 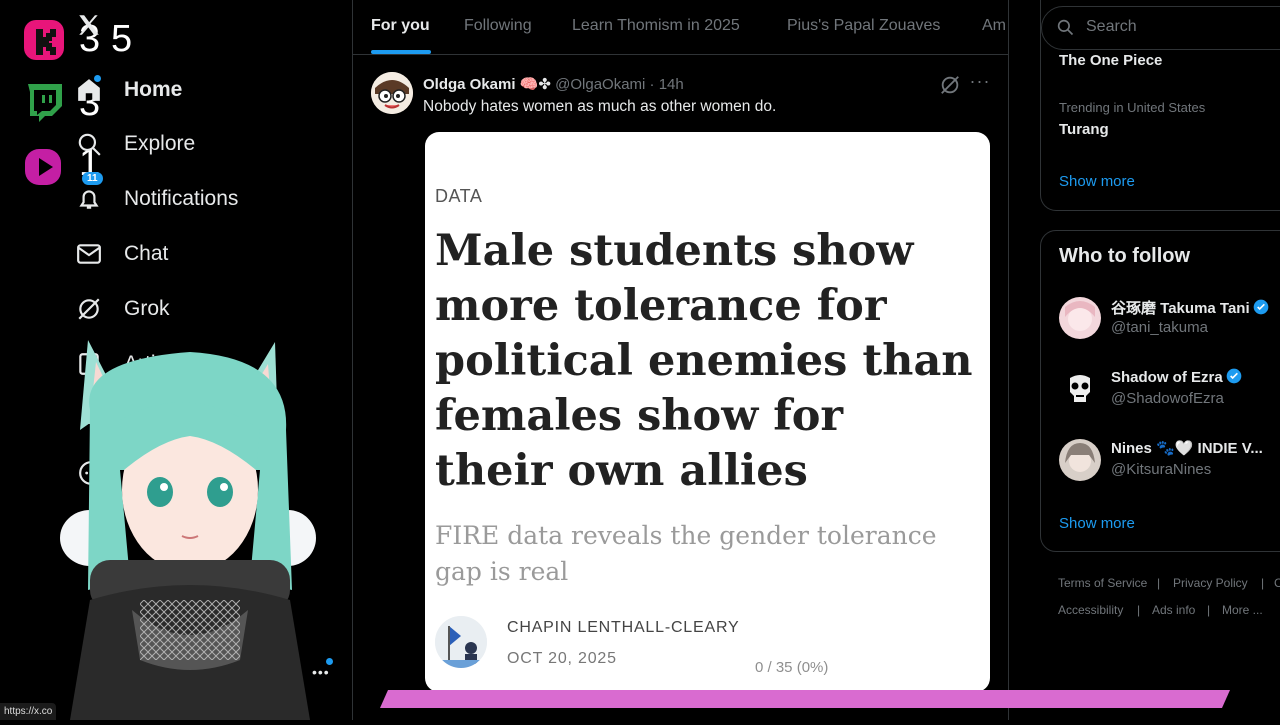 I want to click on nav-home-label: Home, so click(x=153, y=89).